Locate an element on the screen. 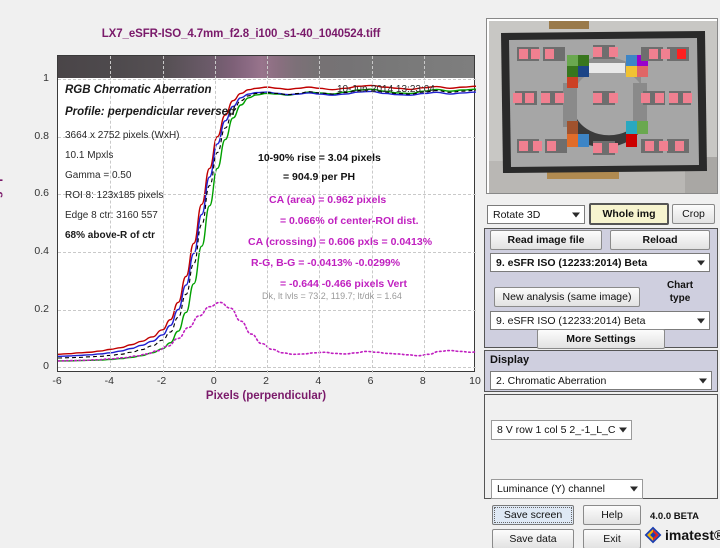 The height and width of the screenshot is (548, 720). reload-label: Reload is located at coordinates (660, 240).